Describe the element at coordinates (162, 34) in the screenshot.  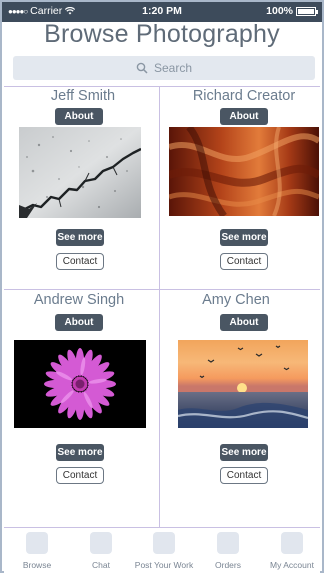
I see `page-title: Browse Photography` at that location.